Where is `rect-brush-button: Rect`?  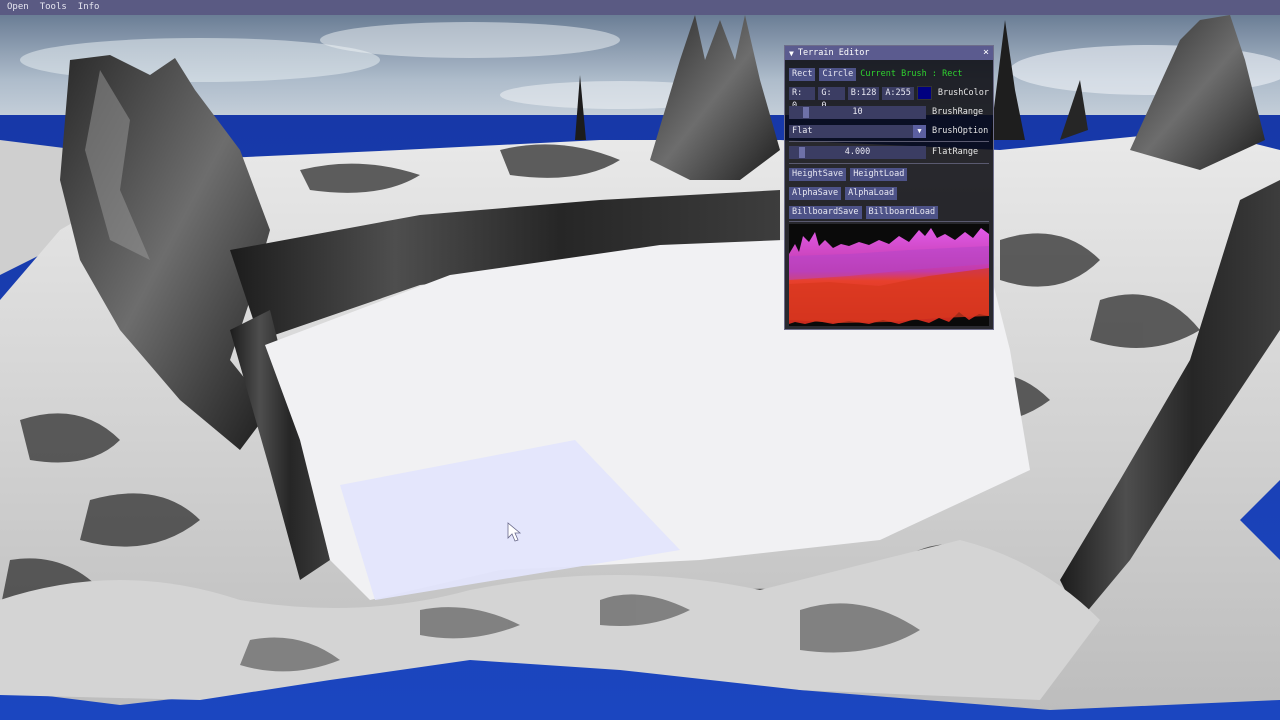 rect-brush-button: Rect is located at coordinates (802, 74).